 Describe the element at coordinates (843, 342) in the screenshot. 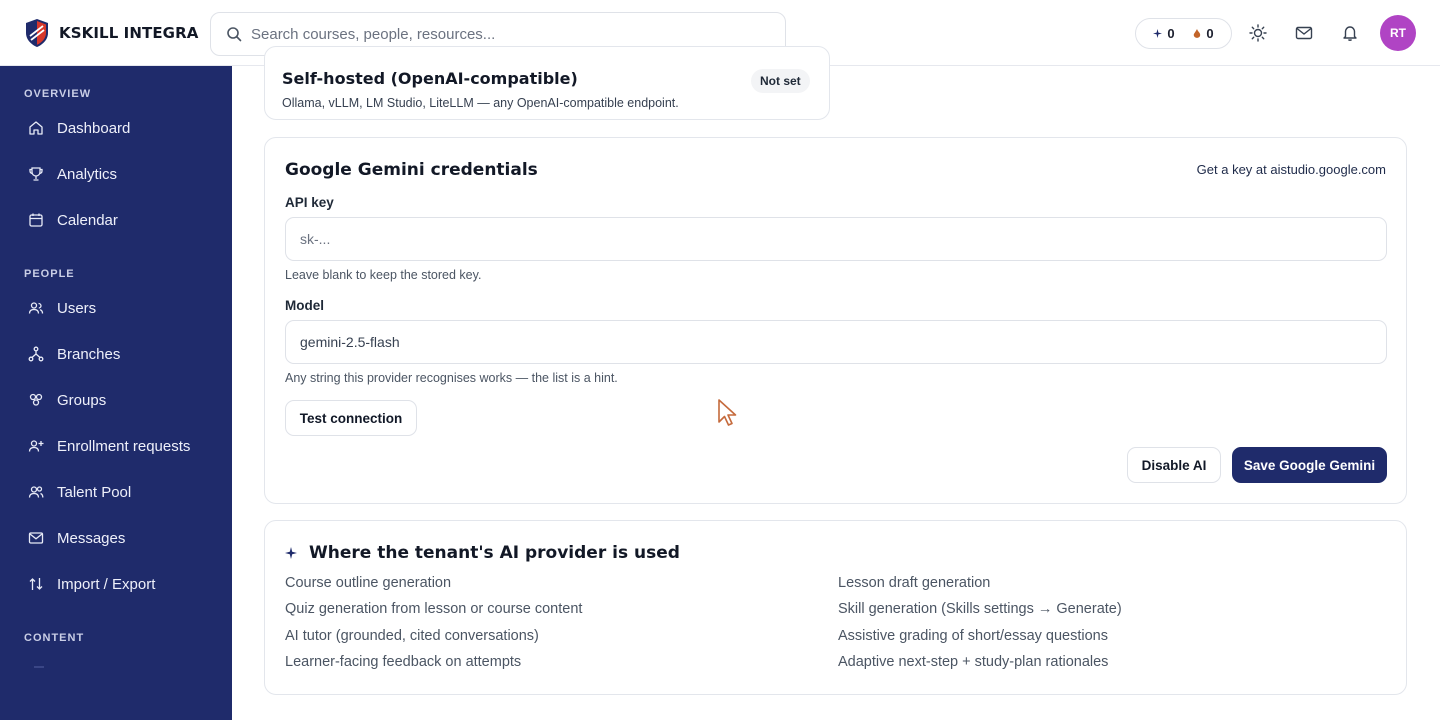

I see `model-input` at that location.